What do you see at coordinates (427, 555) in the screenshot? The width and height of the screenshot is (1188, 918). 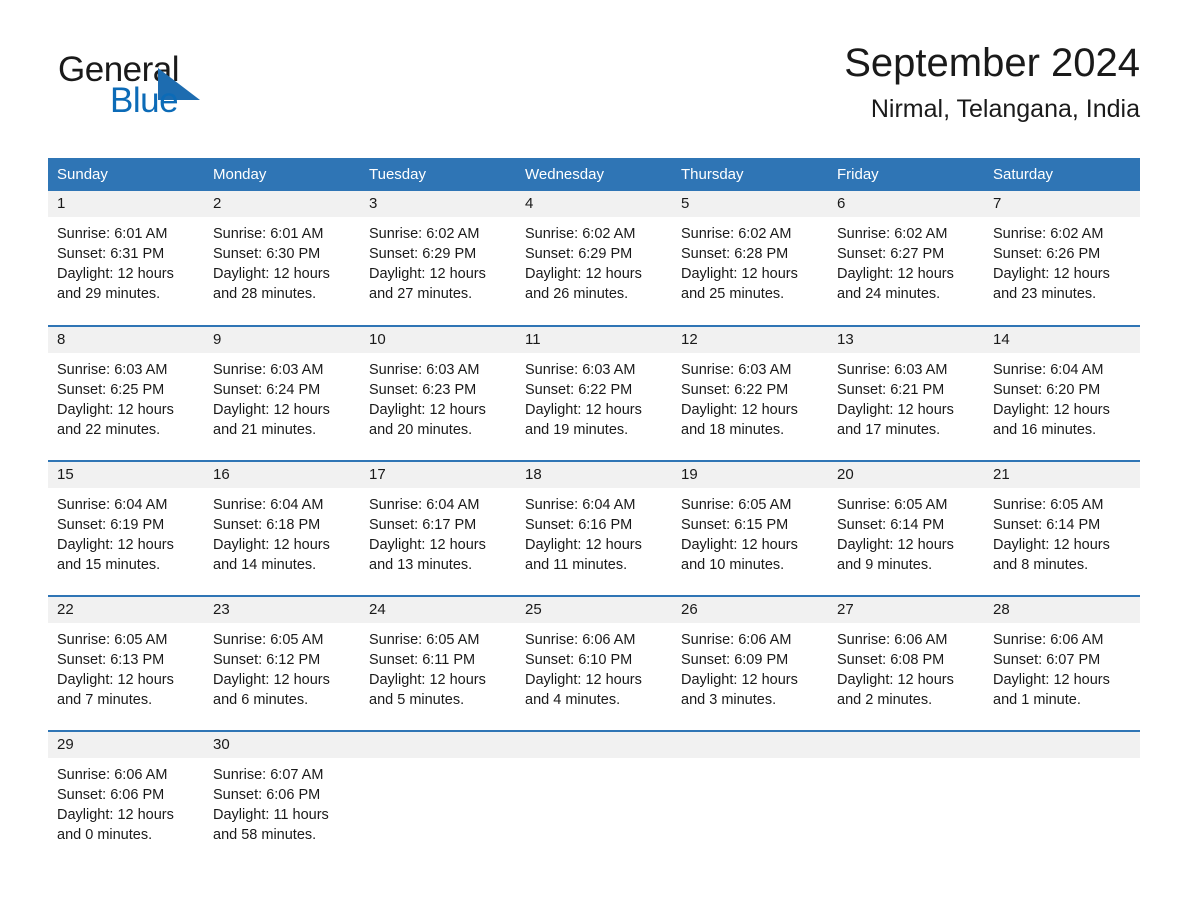 I see `daylight-text: Daylight: 12 hours and 13 minutes.` at bounding box center [427, 555].